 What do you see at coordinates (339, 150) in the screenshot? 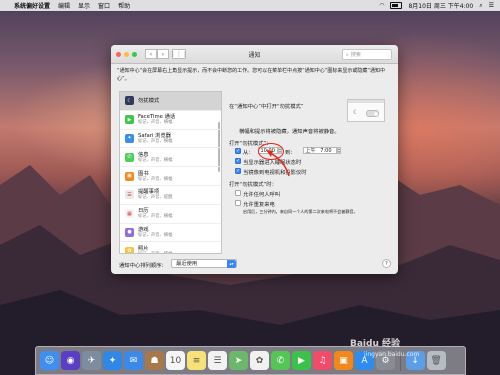
I see `to-time-stepper: ▴ ▾` at bounding box center [339, 150].